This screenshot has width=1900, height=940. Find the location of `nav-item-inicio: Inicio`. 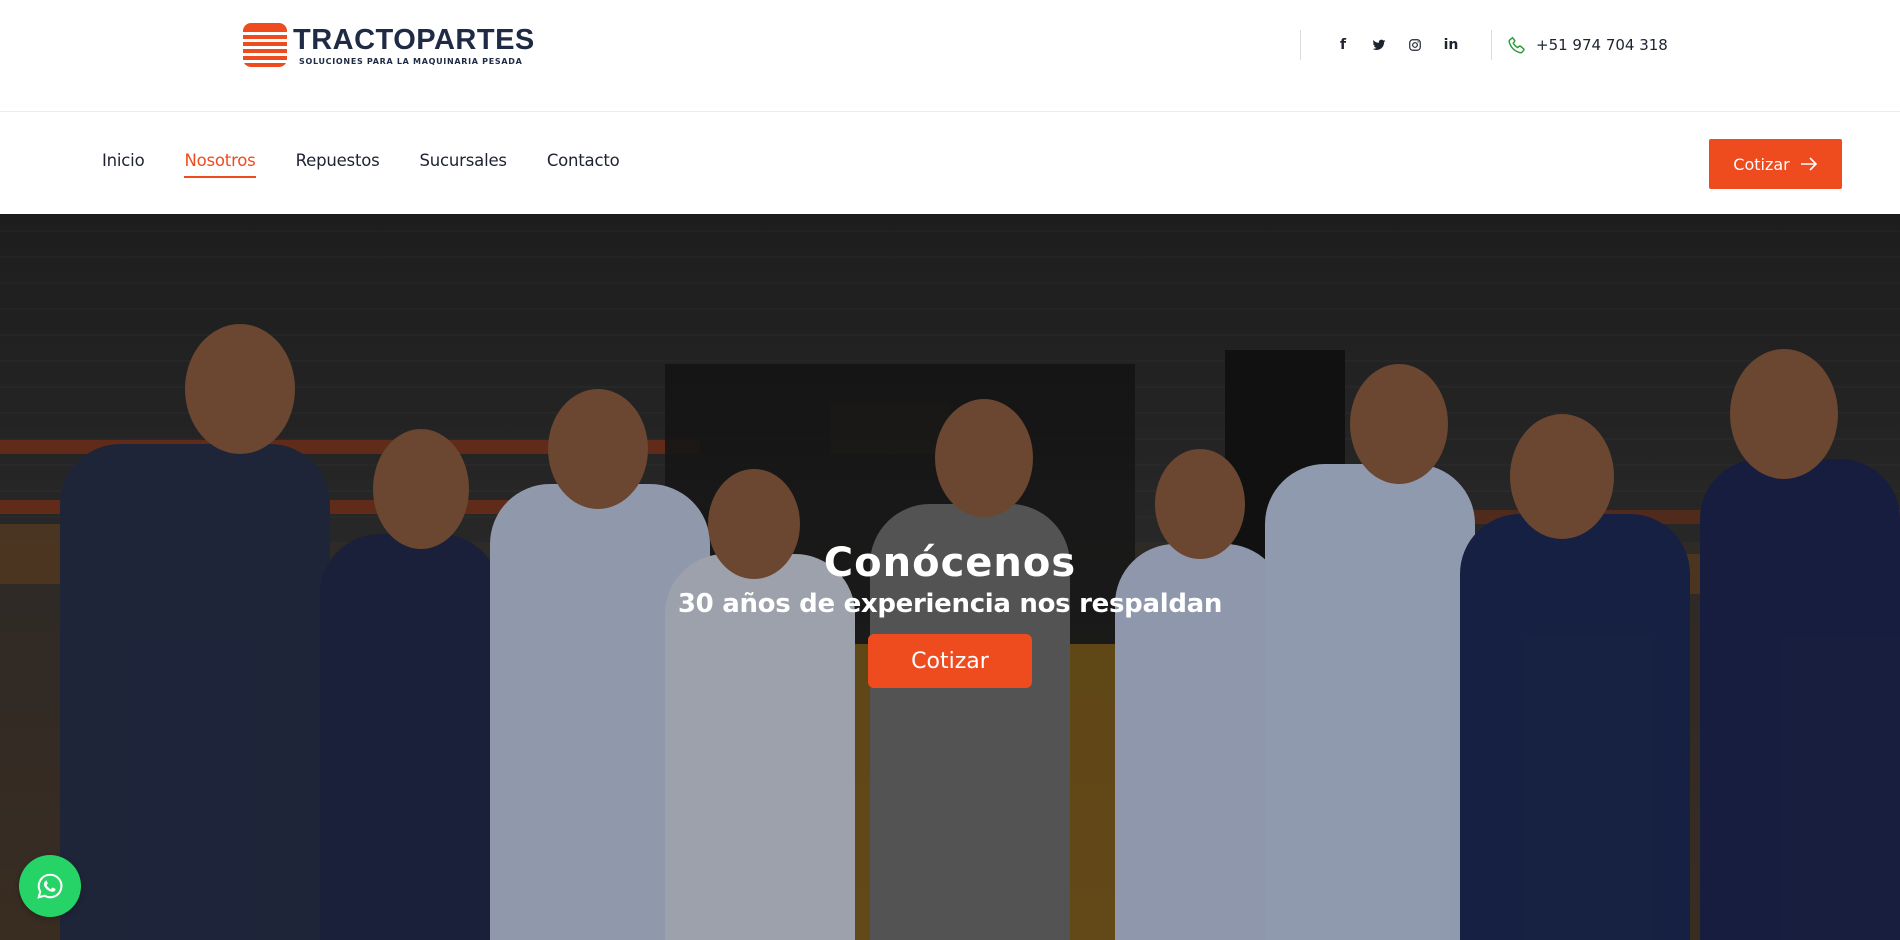

nav-item-inicio: Inicio is located at coordinates (123, 164).